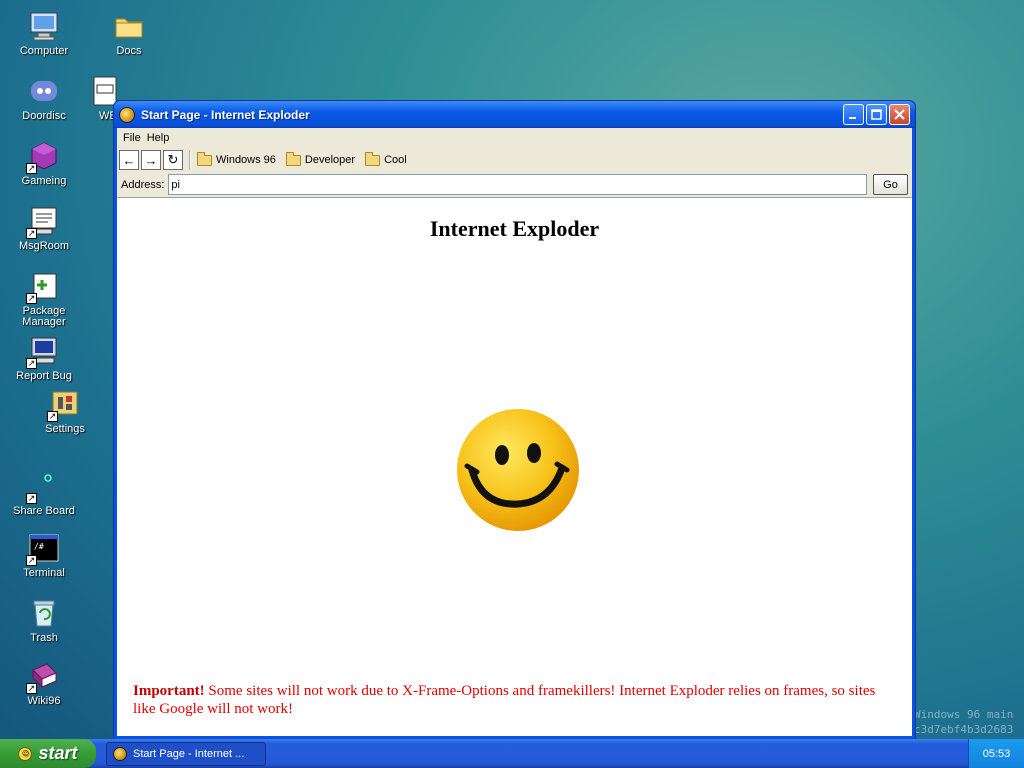 This screenshot has height=768, width=1024. What do you see at coordinates (43, 157) in the screenshot?
I see `game-cube-icon: ↗` at bounding box center [43, 157].